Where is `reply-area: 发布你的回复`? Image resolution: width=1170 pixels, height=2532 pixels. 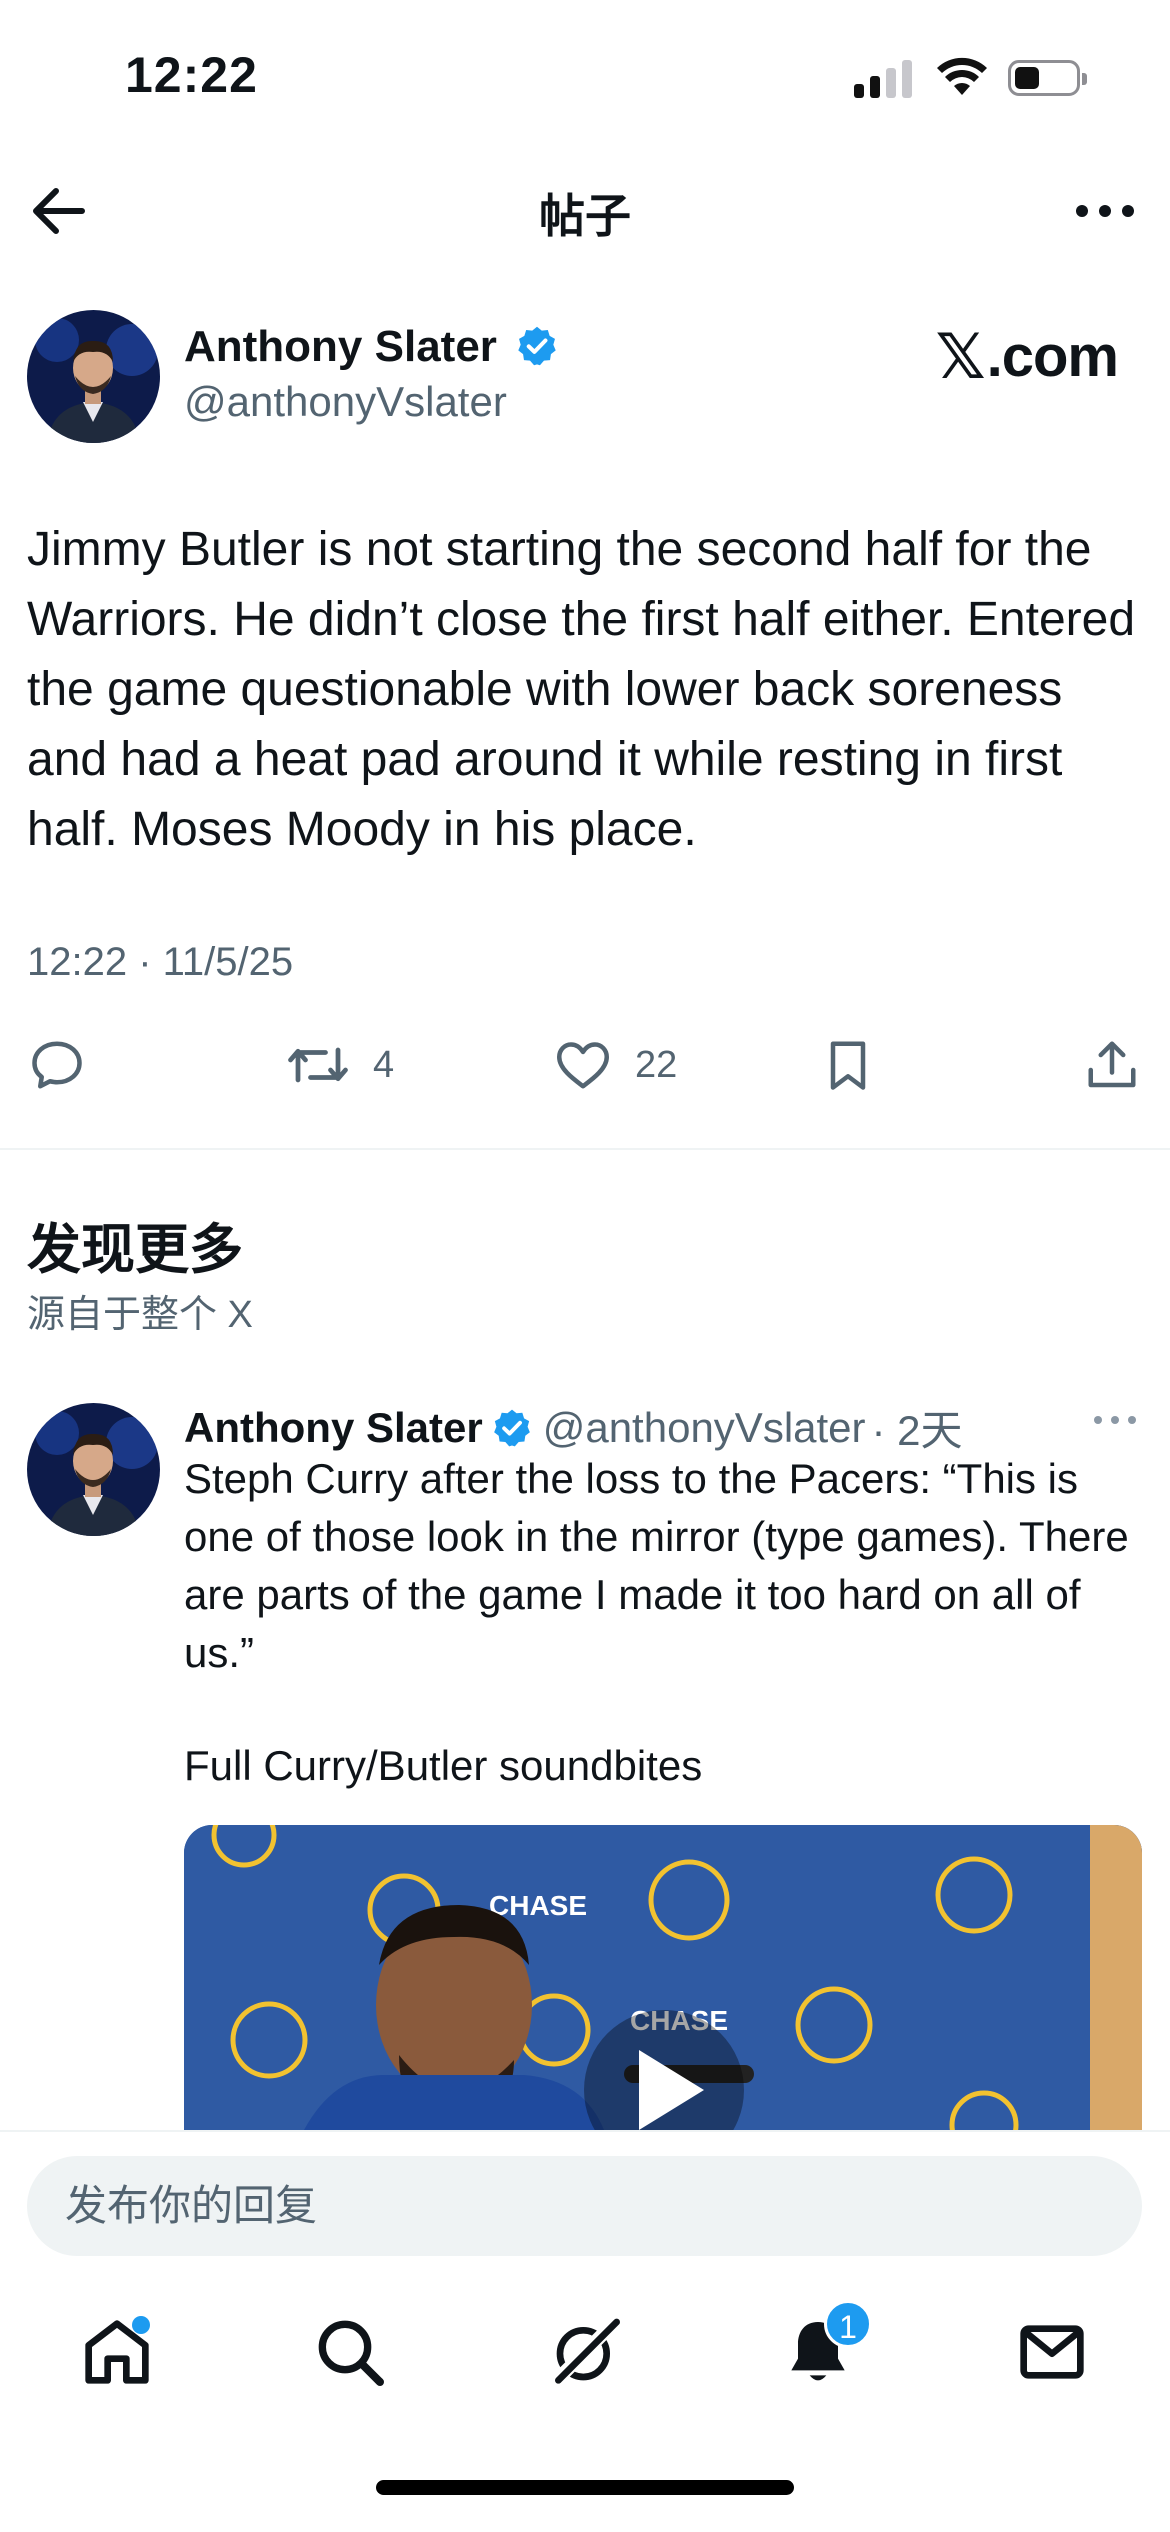 reply-area: 发布你的回复 is located at coordinates (585, 2195).